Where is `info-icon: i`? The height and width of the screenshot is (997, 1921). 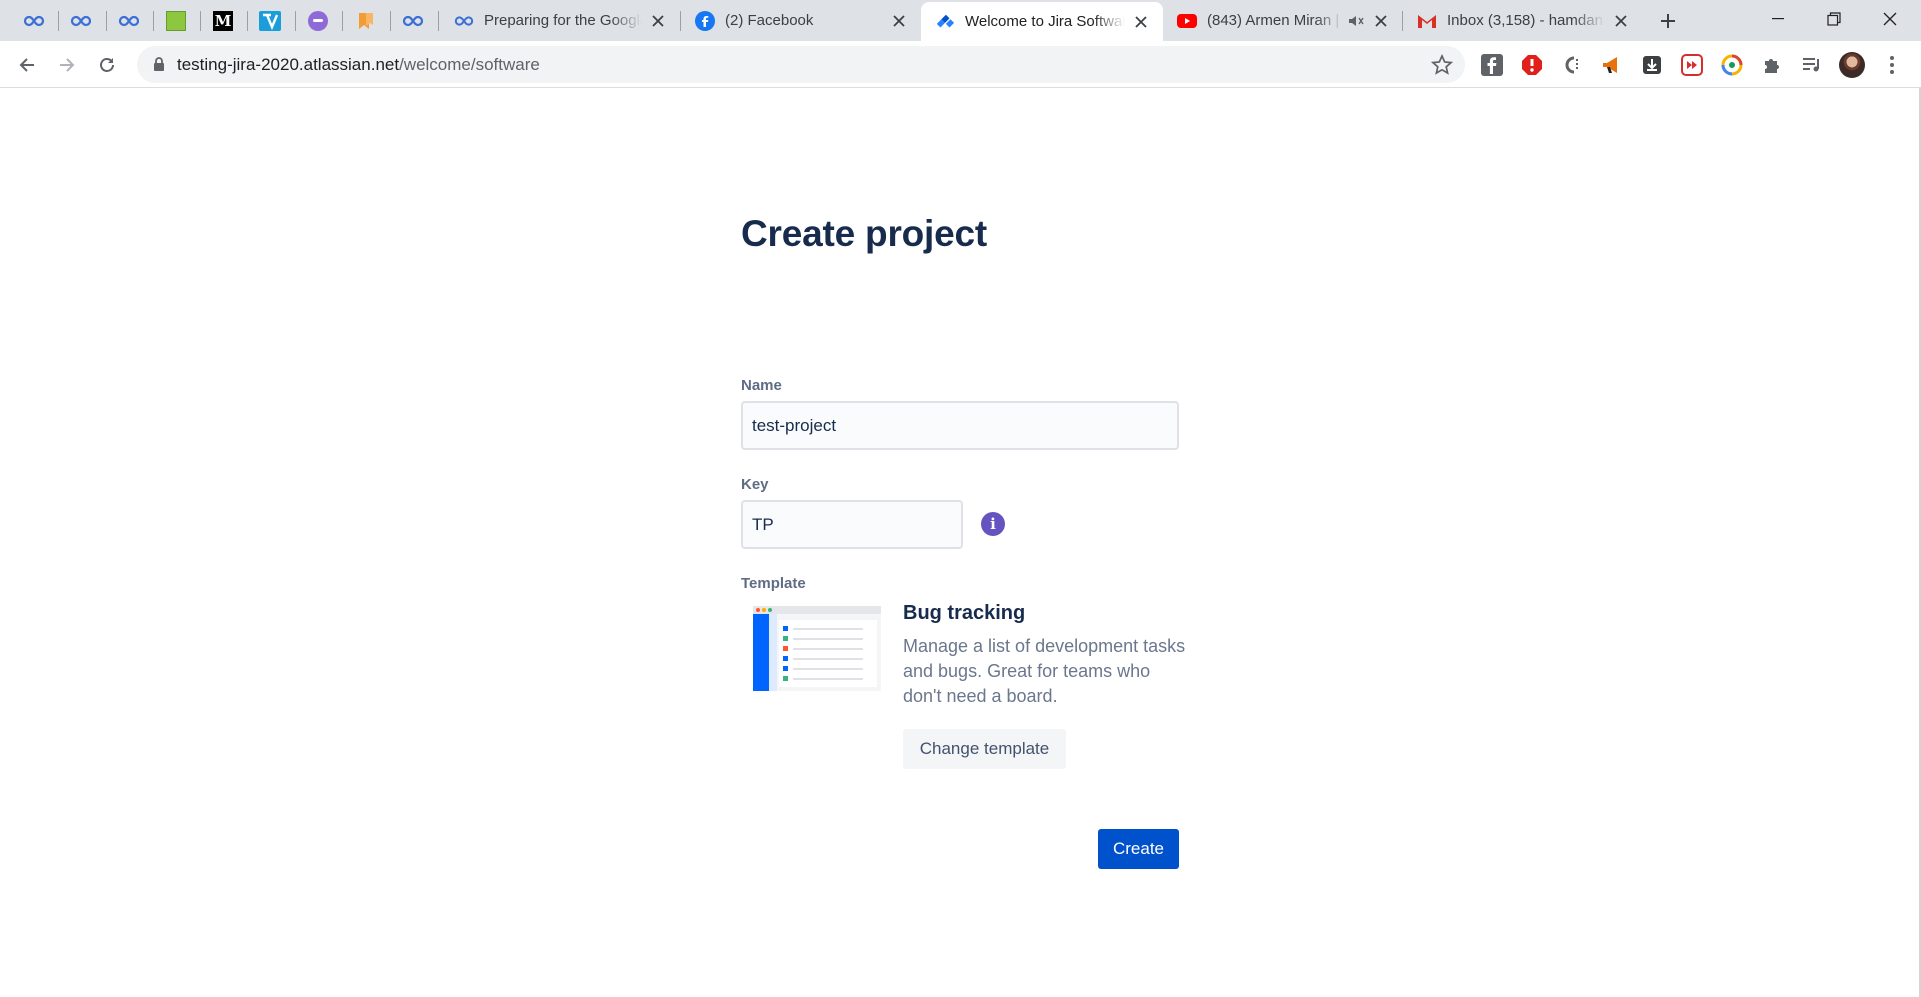 info-icon: i is located at coordinates (993, 524).